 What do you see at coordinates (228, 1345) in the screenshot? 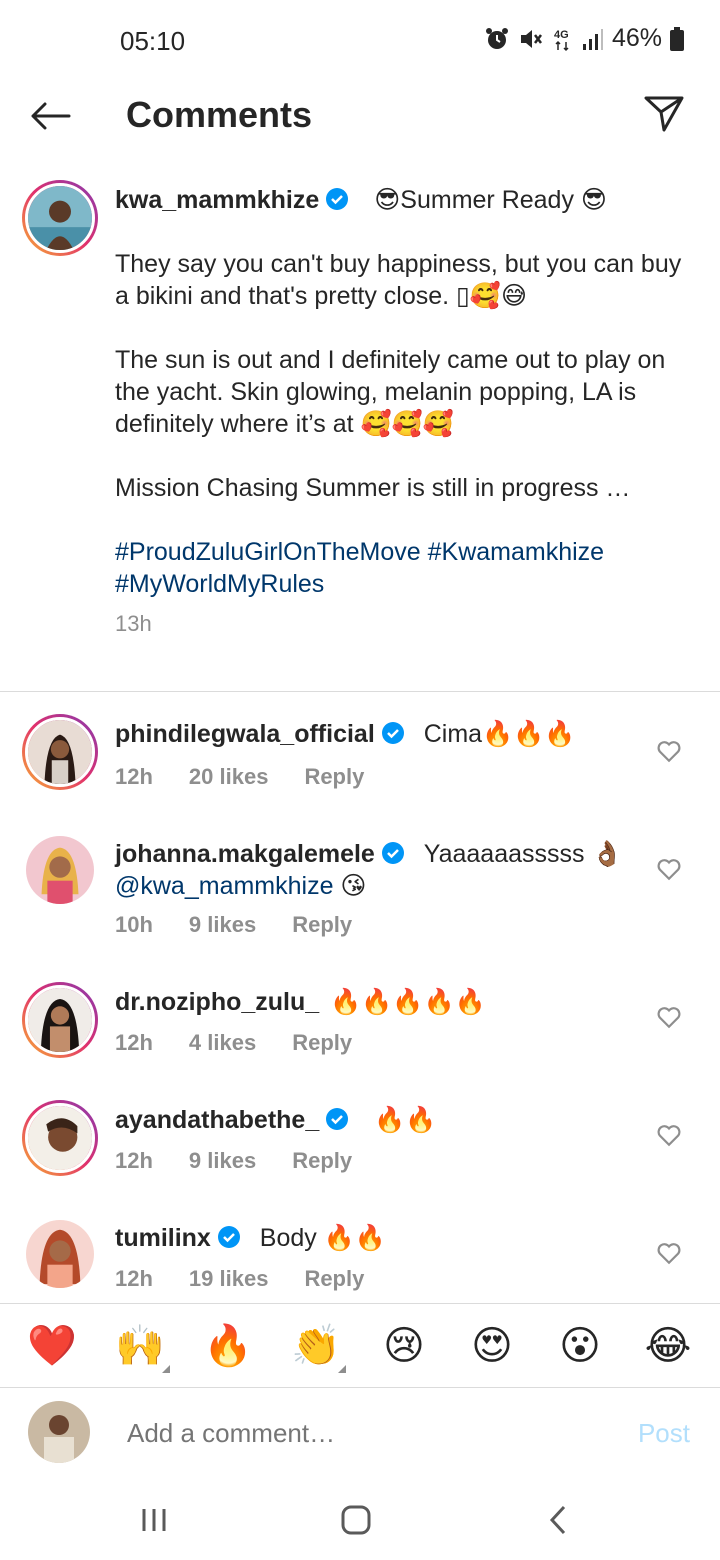
I see `emoji-fire-button: 🔥` at bounding box center [228, 1345].